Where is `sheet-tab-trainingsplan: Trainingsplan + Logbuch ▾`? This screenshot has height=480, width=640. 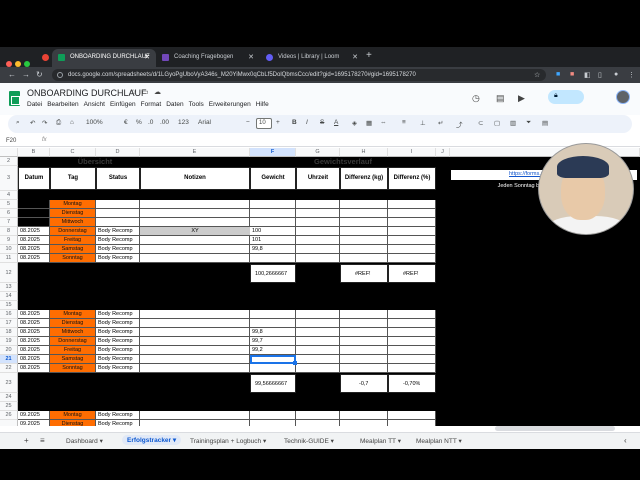 sheet-tab-trainingsplan: Trainingsplan + Logbuch ▾ is located at coordinates (228, 441).